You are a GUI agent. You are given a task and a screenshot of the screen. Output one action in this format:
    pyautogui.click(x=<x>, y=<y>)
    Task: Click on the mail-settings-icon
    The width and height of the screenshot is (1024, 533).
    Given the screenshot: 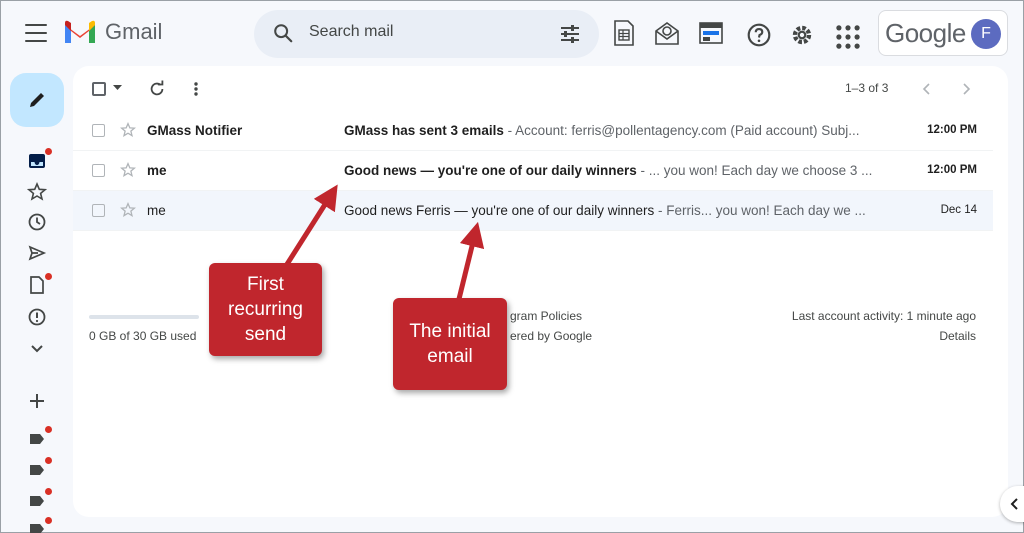 What is the action you would take?
    pyautogui.click(x=667, y=33)
    